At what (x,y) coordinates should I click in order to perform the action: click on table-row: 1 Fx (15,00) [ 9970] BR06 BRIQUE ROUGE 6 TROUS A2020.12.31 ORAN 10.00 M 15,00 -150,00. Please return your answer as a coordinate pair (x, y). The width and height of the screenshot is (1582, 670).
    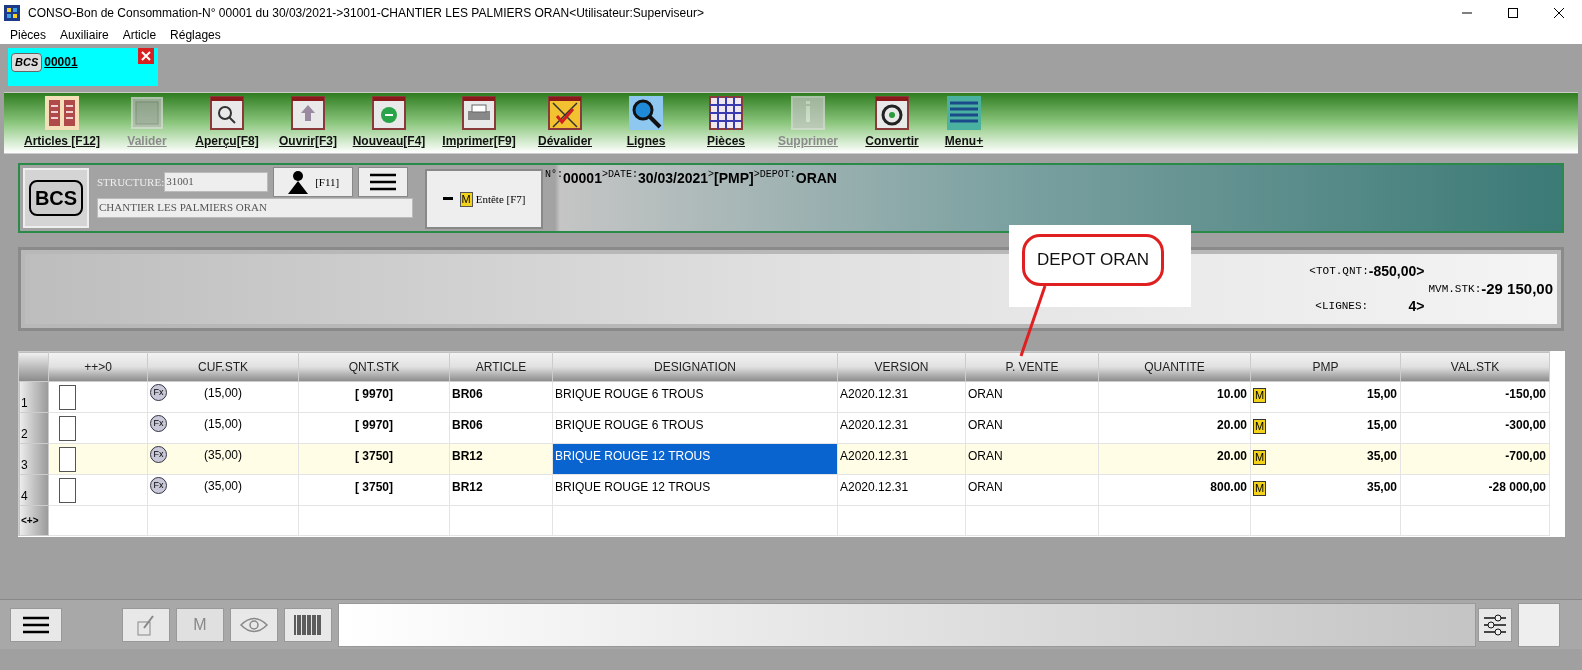
    Looking at the image, I should click on (784, 397).